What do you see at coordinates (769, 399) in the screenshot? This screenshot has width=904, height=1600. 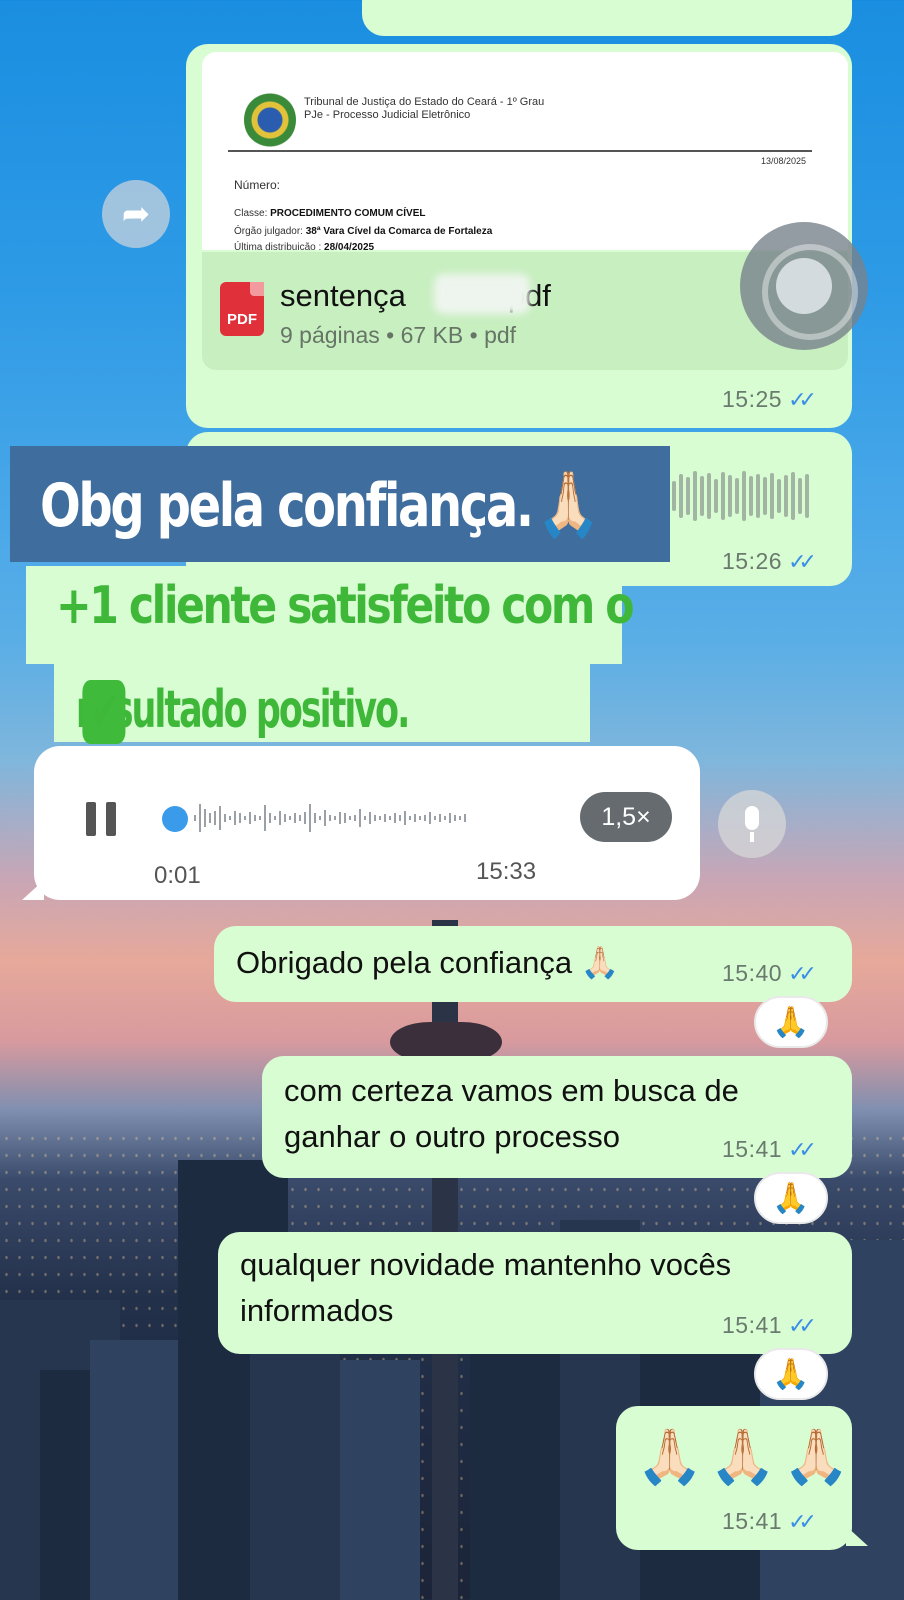 I see `message-time: 15:25 ✓✓` at bounding box center [769, 399].